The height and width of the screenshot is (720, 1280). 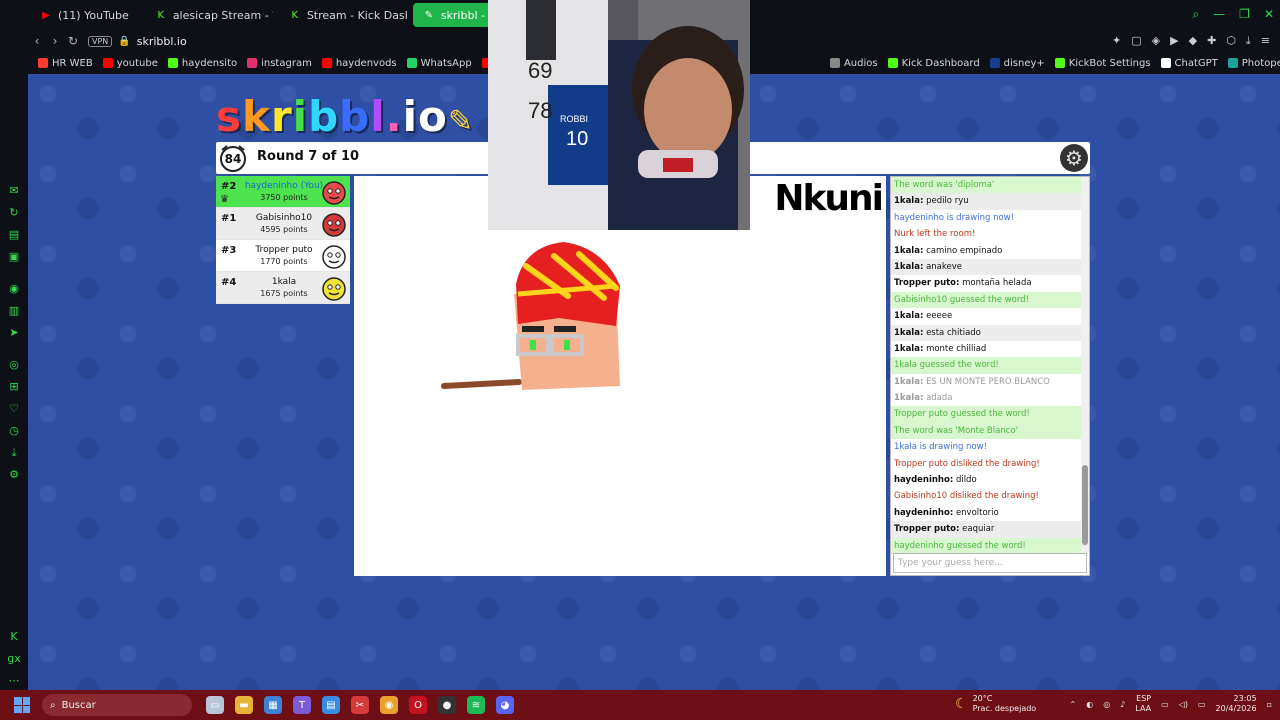 What do you see at coordinates (1116, 41) in the screenshot?
I see `bookmark-icon: ✦` at bounding box center [1116, 41].